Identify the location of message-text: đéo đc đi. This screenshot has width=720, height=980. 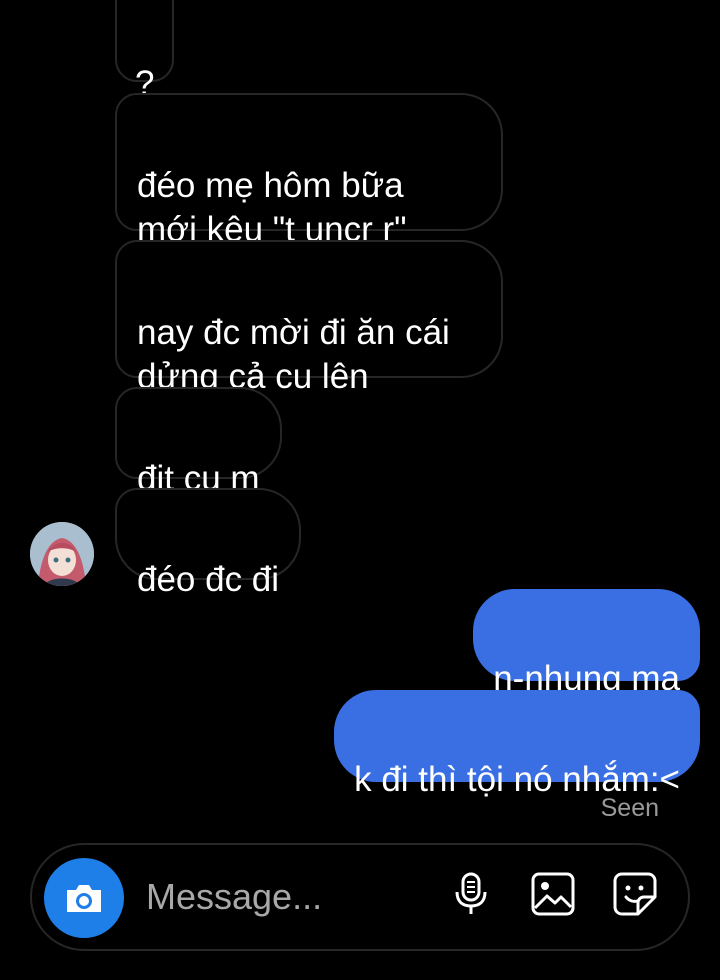
(208, 579).